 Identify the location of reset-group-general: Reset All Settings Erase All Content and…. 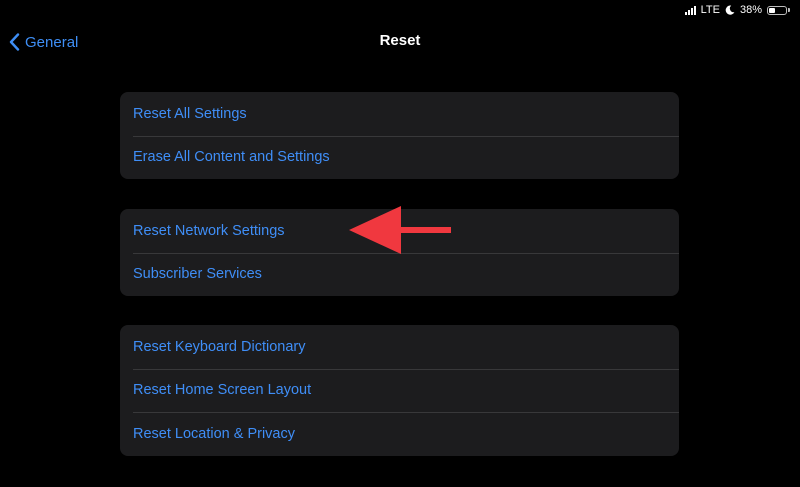
(399, 135).